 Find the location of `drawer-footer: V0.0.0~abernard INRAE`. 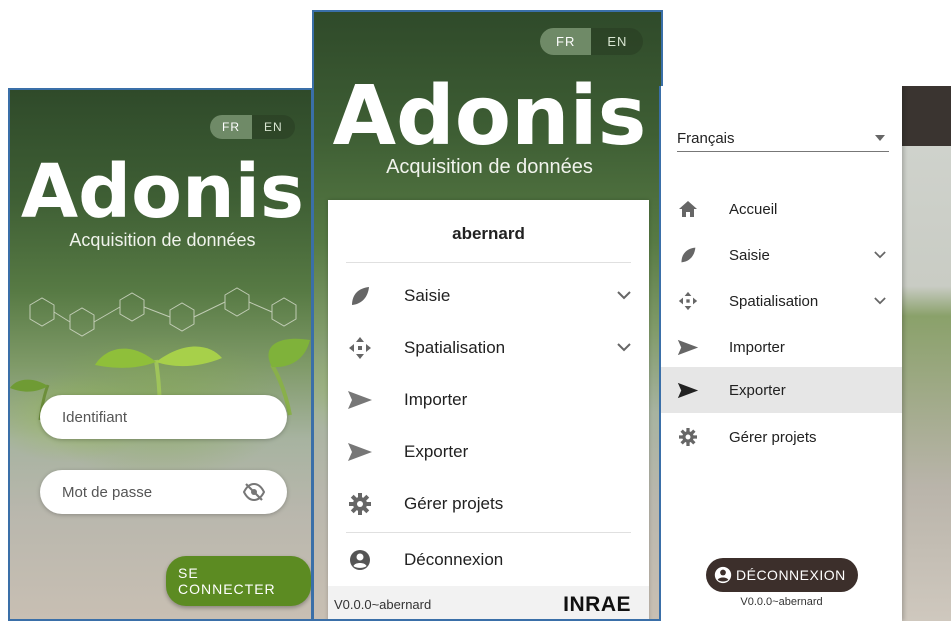

drawer-footer: V0.0.0~abernard INRAE is located at coordinates (488, 602).